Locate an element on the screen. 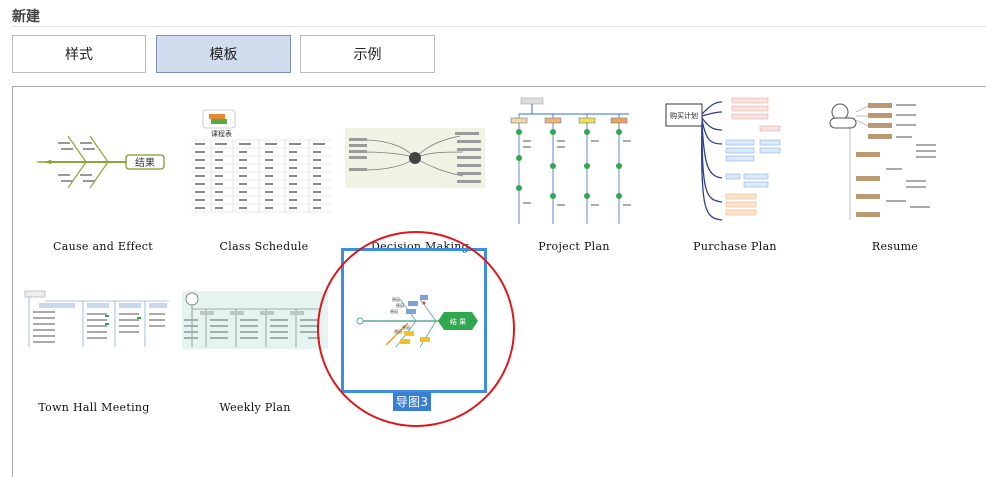 This screenshot has width=986, height=477. weekly-plan-thumbnail is located at coordinates (255, 321).